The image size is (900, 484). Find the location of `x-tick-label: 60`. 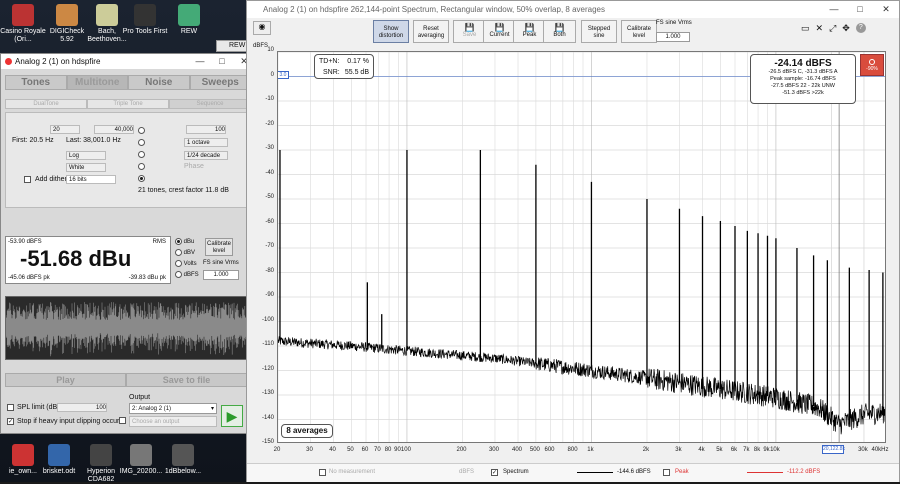

x-tick-label: 60 is located at coordinates (365, 450).